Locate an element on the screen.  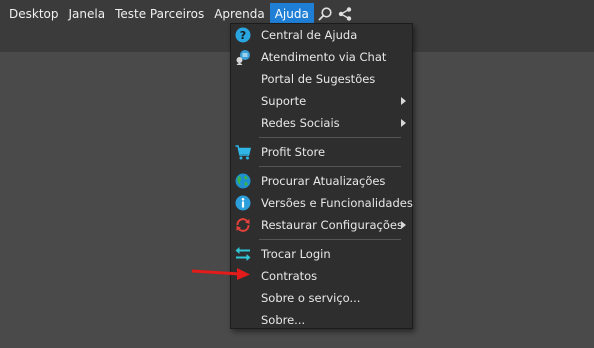
menu-ajuda: Ajuda is located at coordinates (291, 13).